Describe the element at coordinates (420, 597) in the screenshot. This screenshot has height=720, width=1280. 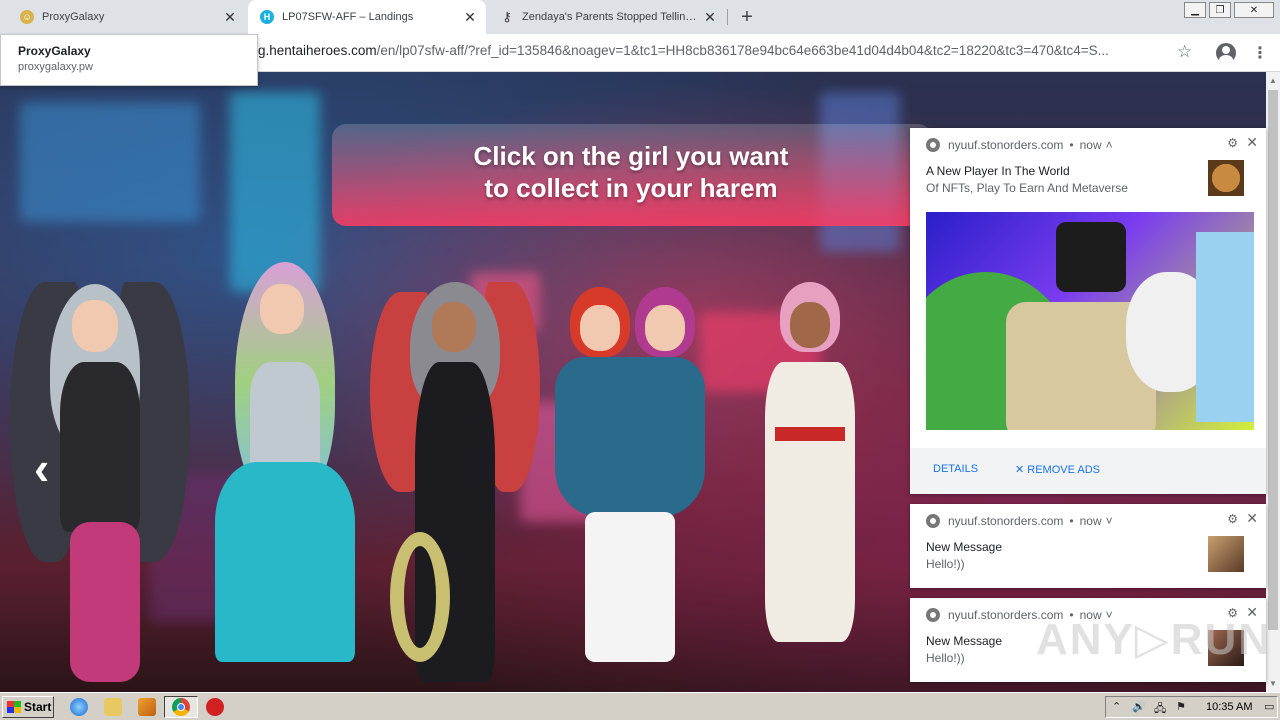
I see `tail` at that location.